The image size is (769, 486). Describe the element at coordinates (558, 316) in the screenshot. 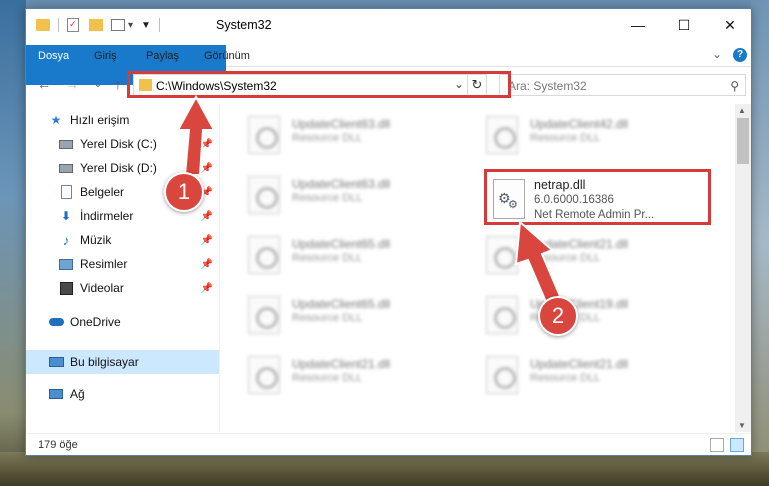

I see `step-2-badge: 2` at that location.